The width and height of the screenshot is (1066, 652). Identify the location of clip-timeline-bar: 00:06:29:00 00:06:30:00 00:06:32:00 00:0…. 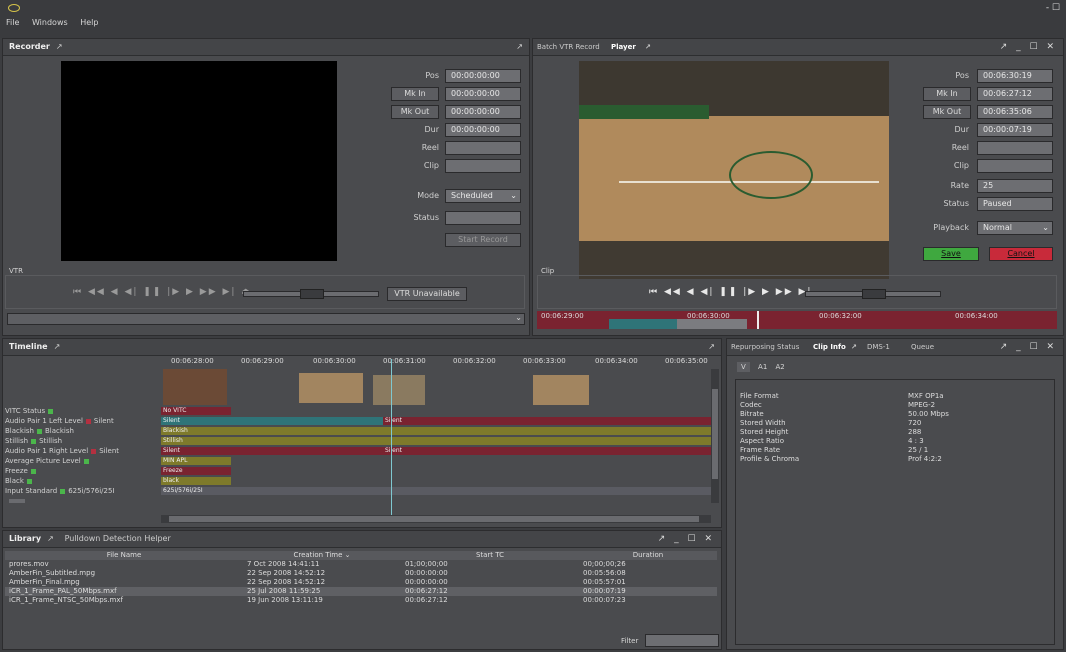
(797, 320).